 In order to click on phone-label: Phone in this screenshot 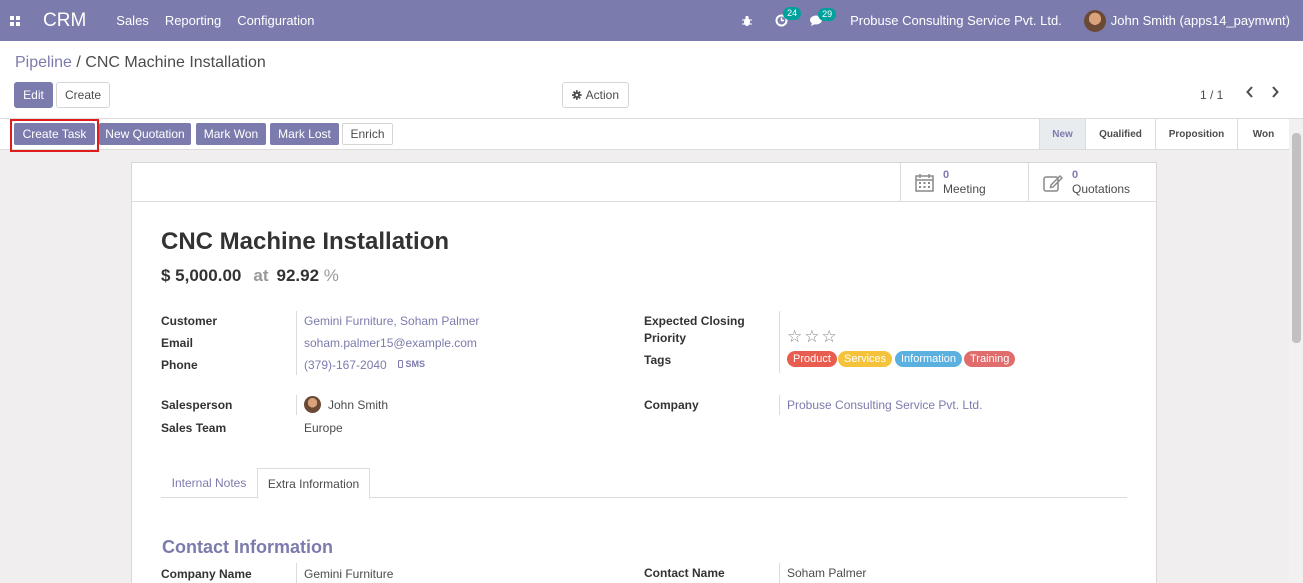, I will do `click(179, 365)`.